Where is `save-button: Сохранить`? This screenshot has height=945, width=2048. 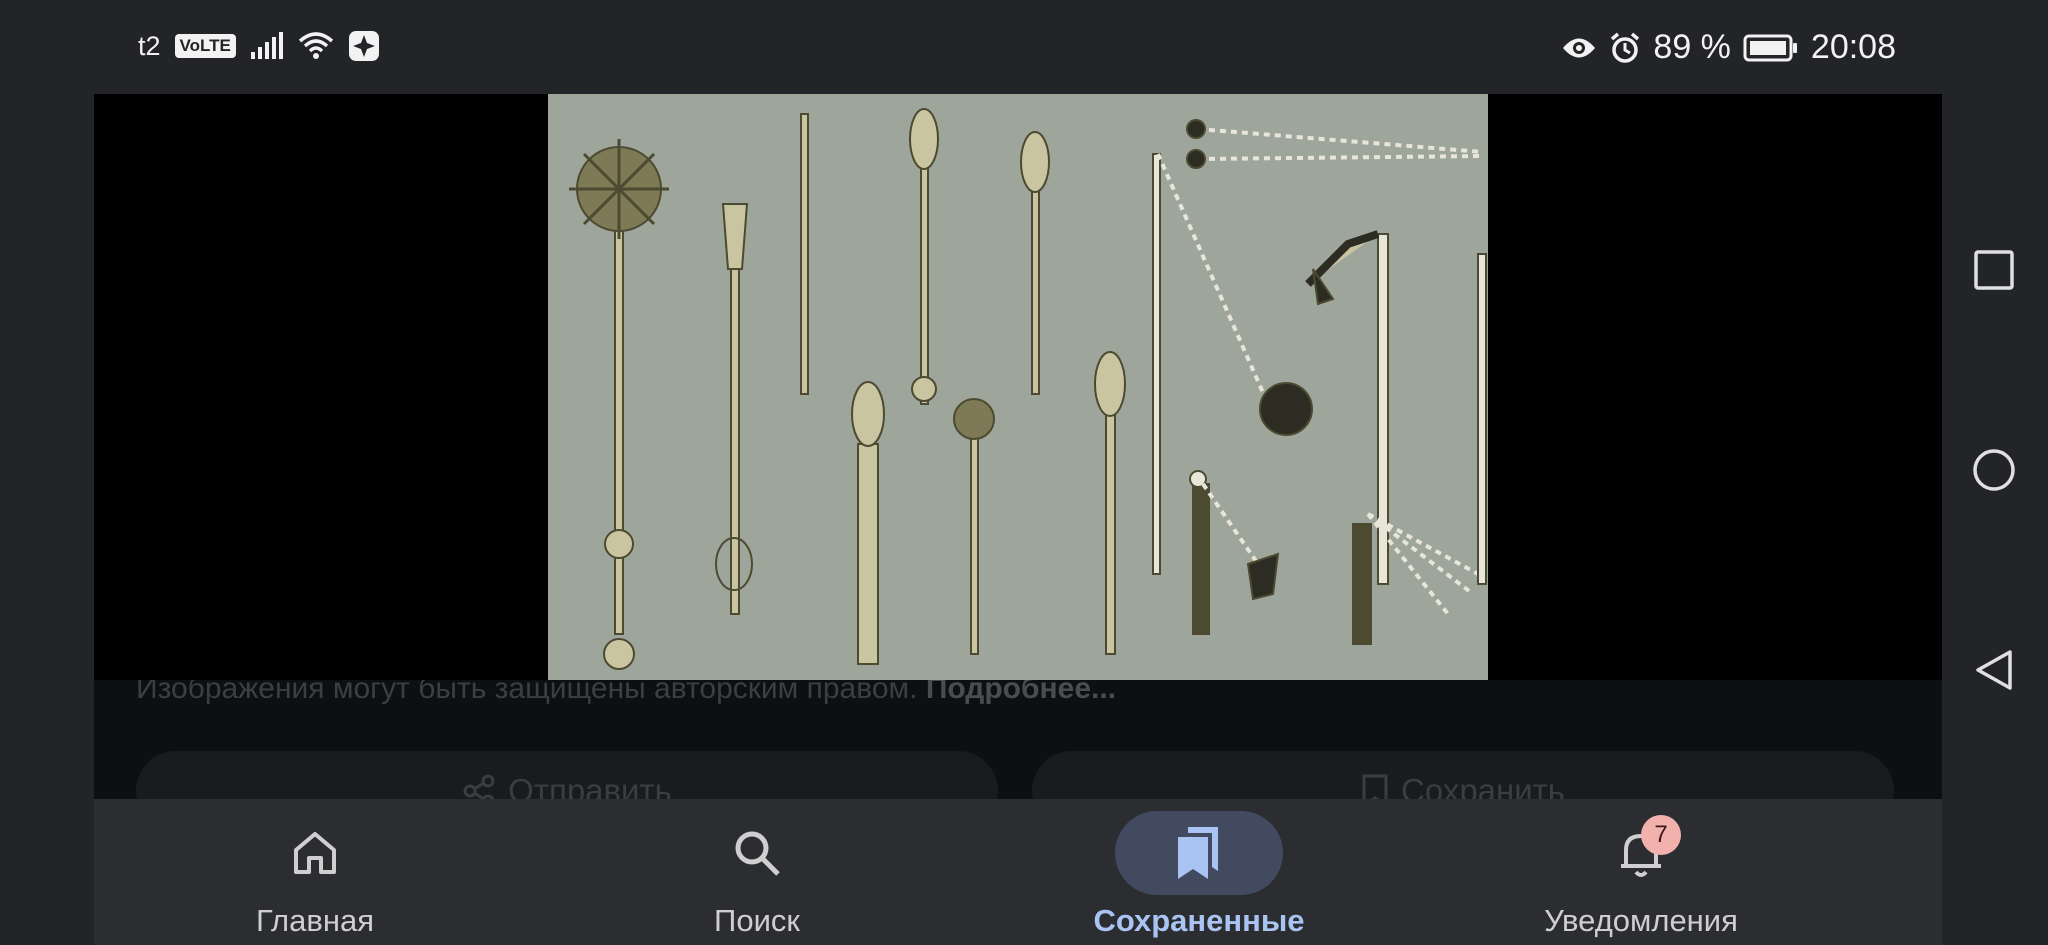
save-button: Сохранить is located at coordinates (1463, 775).